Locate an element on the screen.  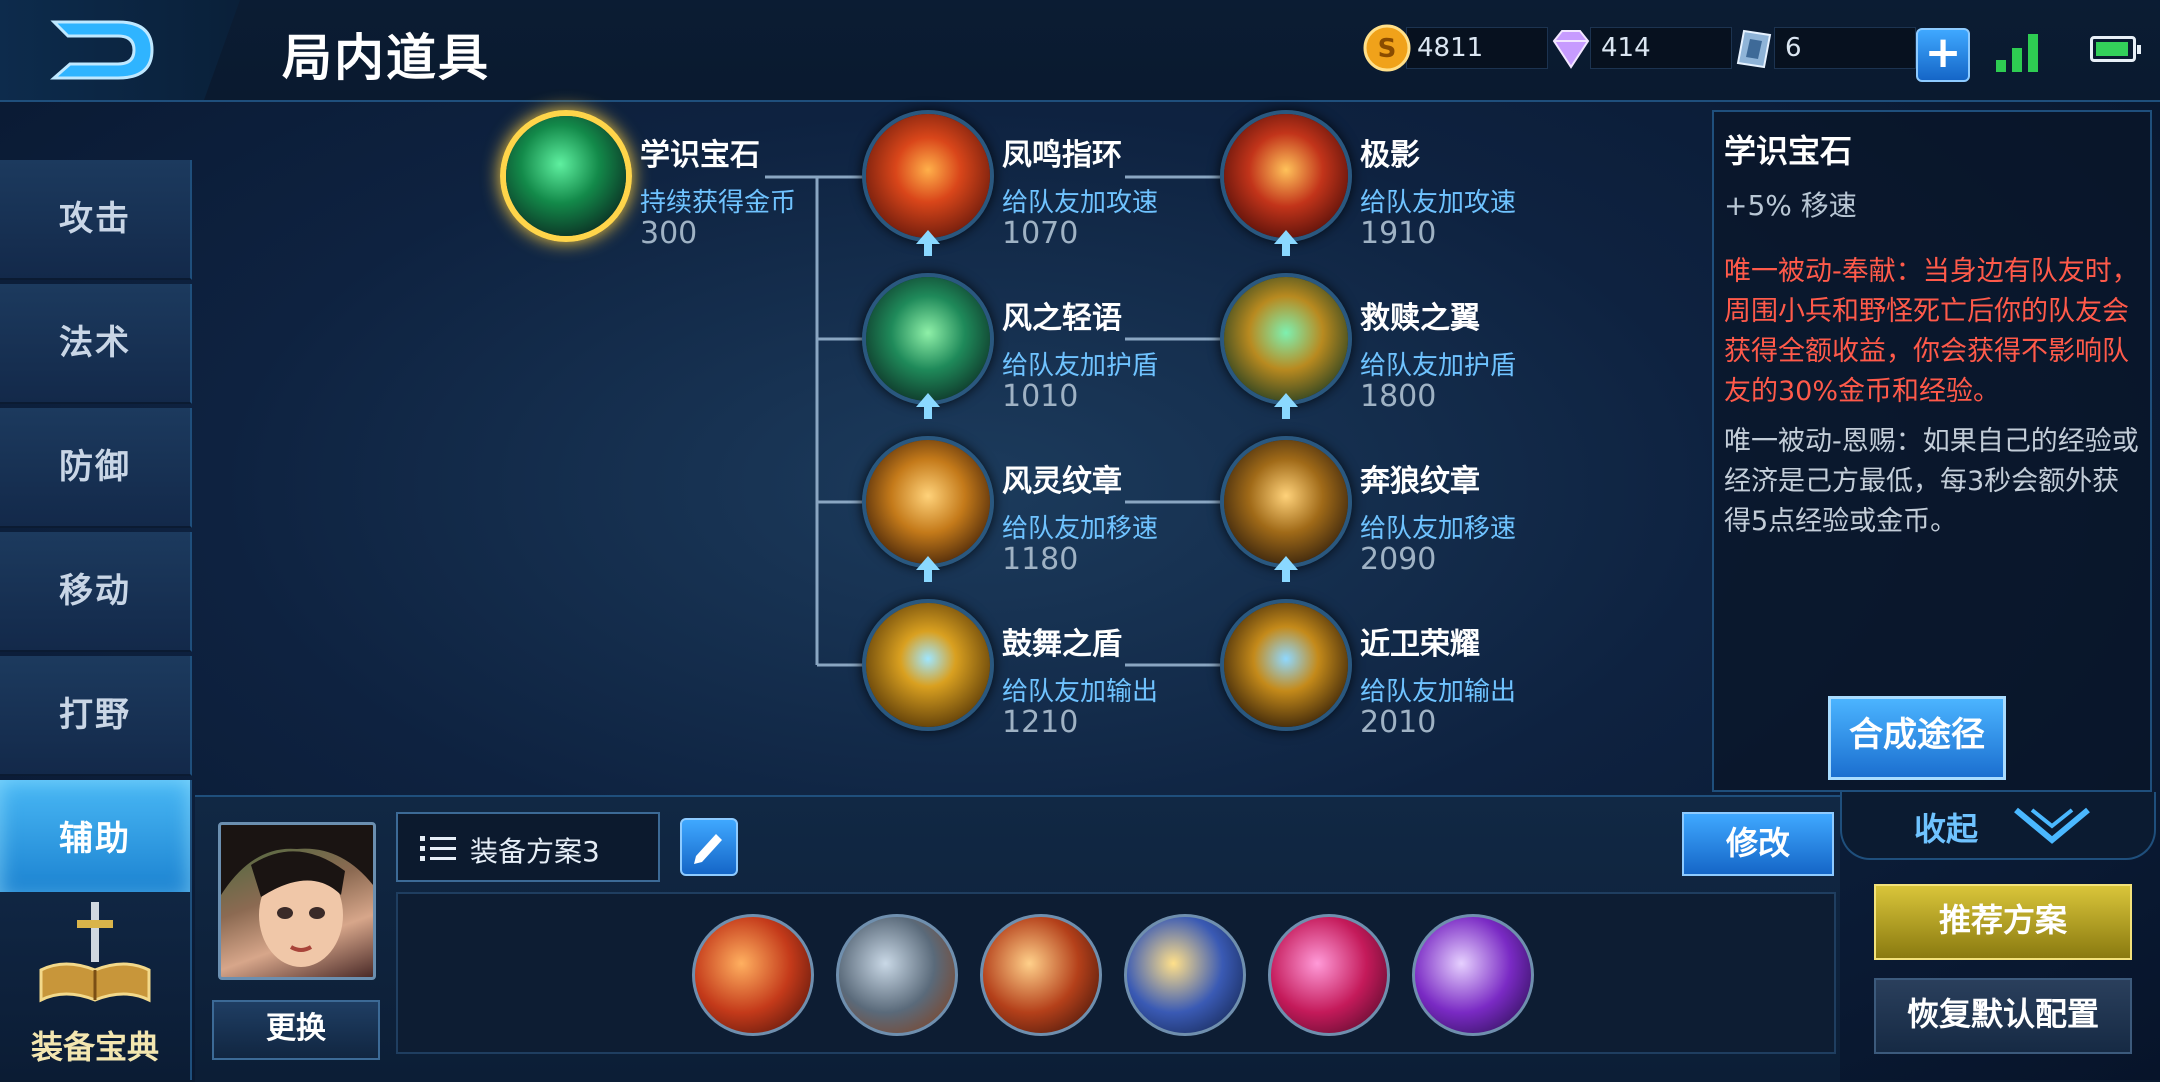
item-node: 鼓舞之盾 给队友加输出 1210 is located at coordinates (1027, 679).